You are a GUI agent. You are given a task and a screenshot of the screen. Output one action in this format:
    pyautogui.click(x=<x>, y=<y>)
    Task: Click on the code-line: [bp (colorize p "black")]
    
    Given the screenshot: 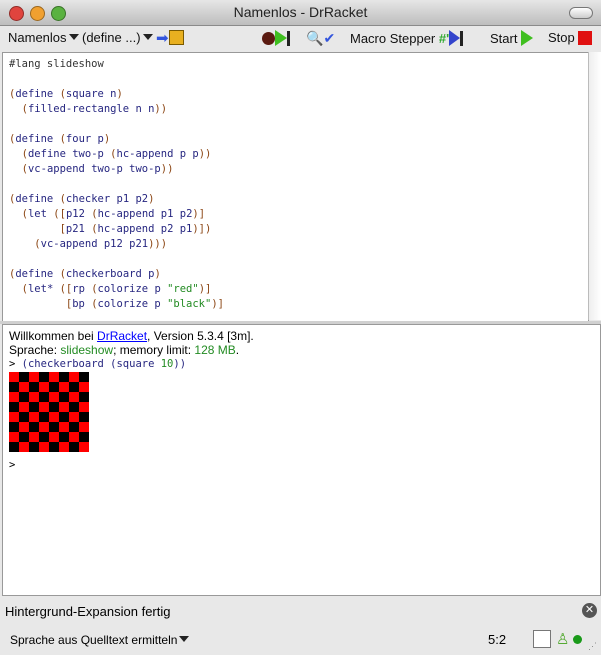 What is the action you would take?
    pyautogui.click(x=298, y=304)
    